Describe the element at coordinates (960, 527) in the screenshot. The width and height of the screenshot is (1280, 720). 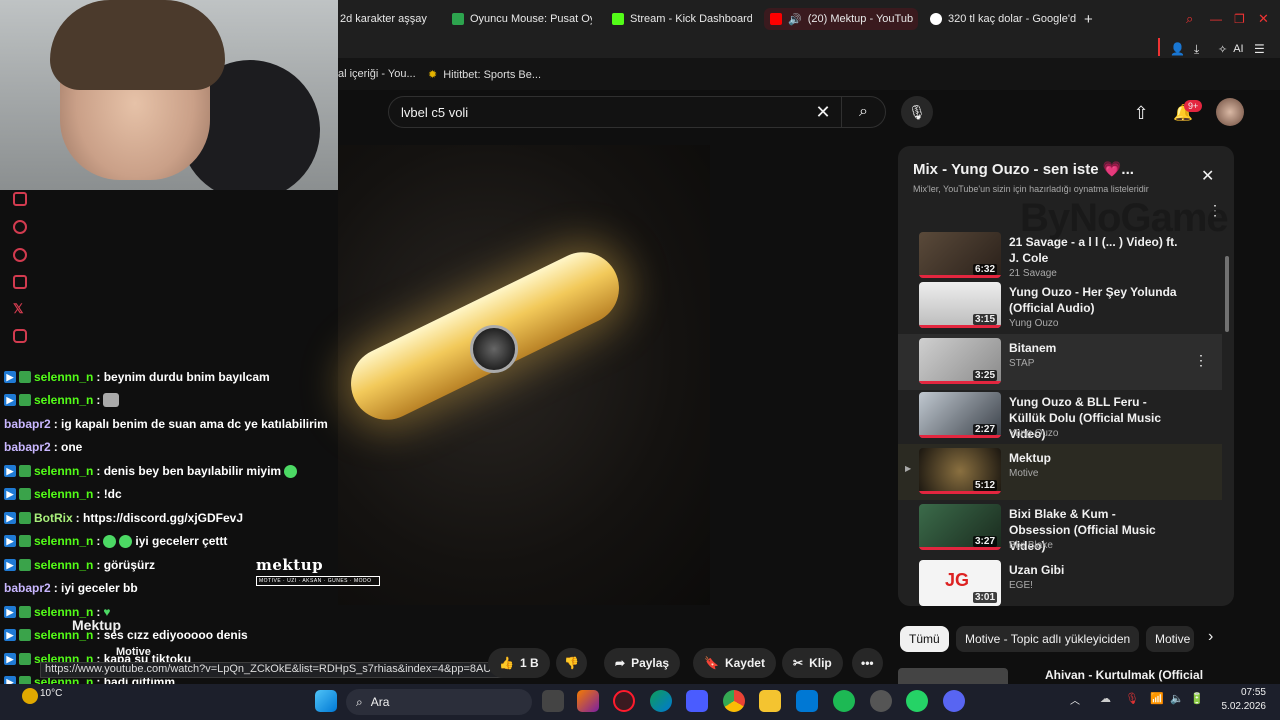
I see `video-thumbnail: 3:27` at that location.